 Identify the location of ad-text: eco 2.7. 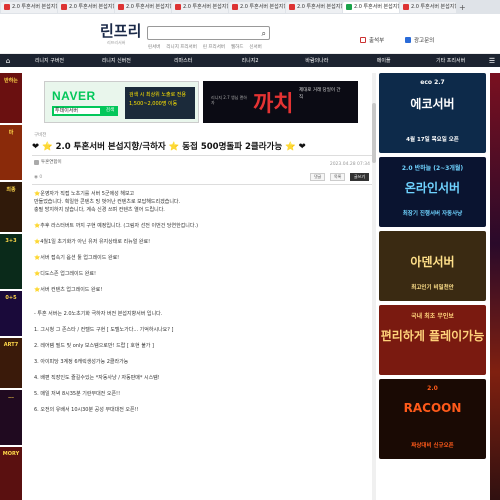
(432, 82).